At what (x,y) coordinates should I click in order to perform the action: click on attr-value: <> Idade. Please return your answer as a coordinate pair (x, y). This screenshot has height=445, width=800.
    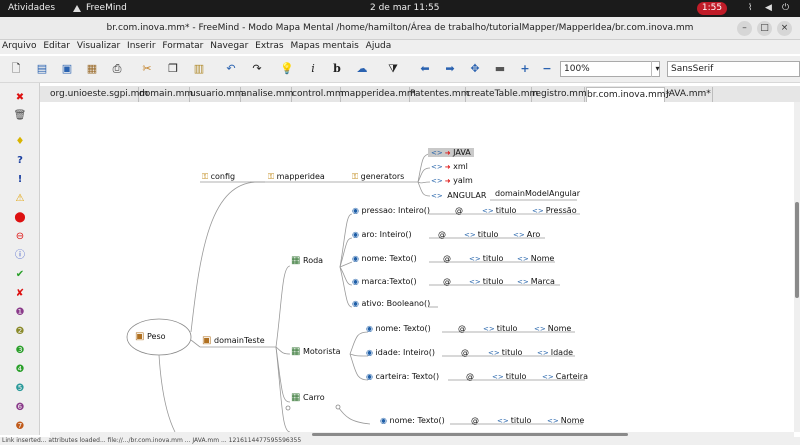
    Looking at the image, I should click on (555, 352).